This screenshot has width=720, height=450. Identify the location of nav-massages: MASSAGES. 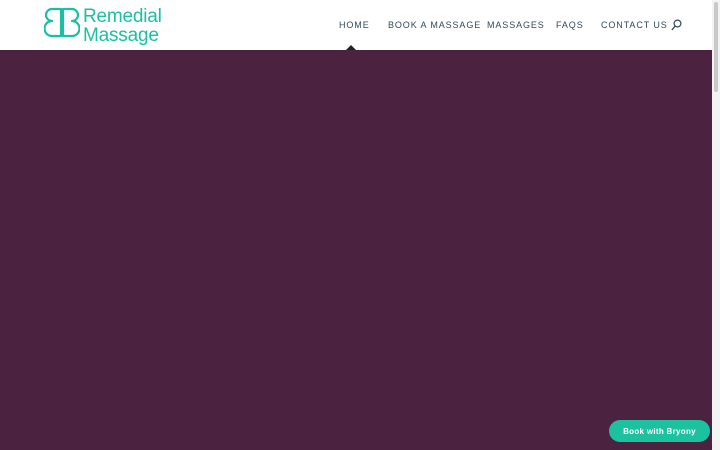
(516, 25).